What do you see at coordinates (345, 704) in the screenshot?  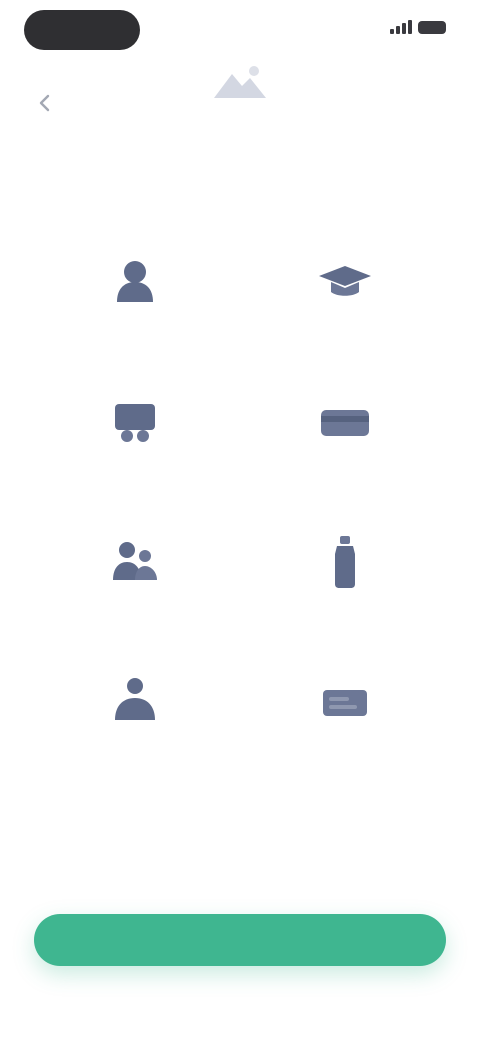 I see `document-icon` at bounding box center [345, 704].